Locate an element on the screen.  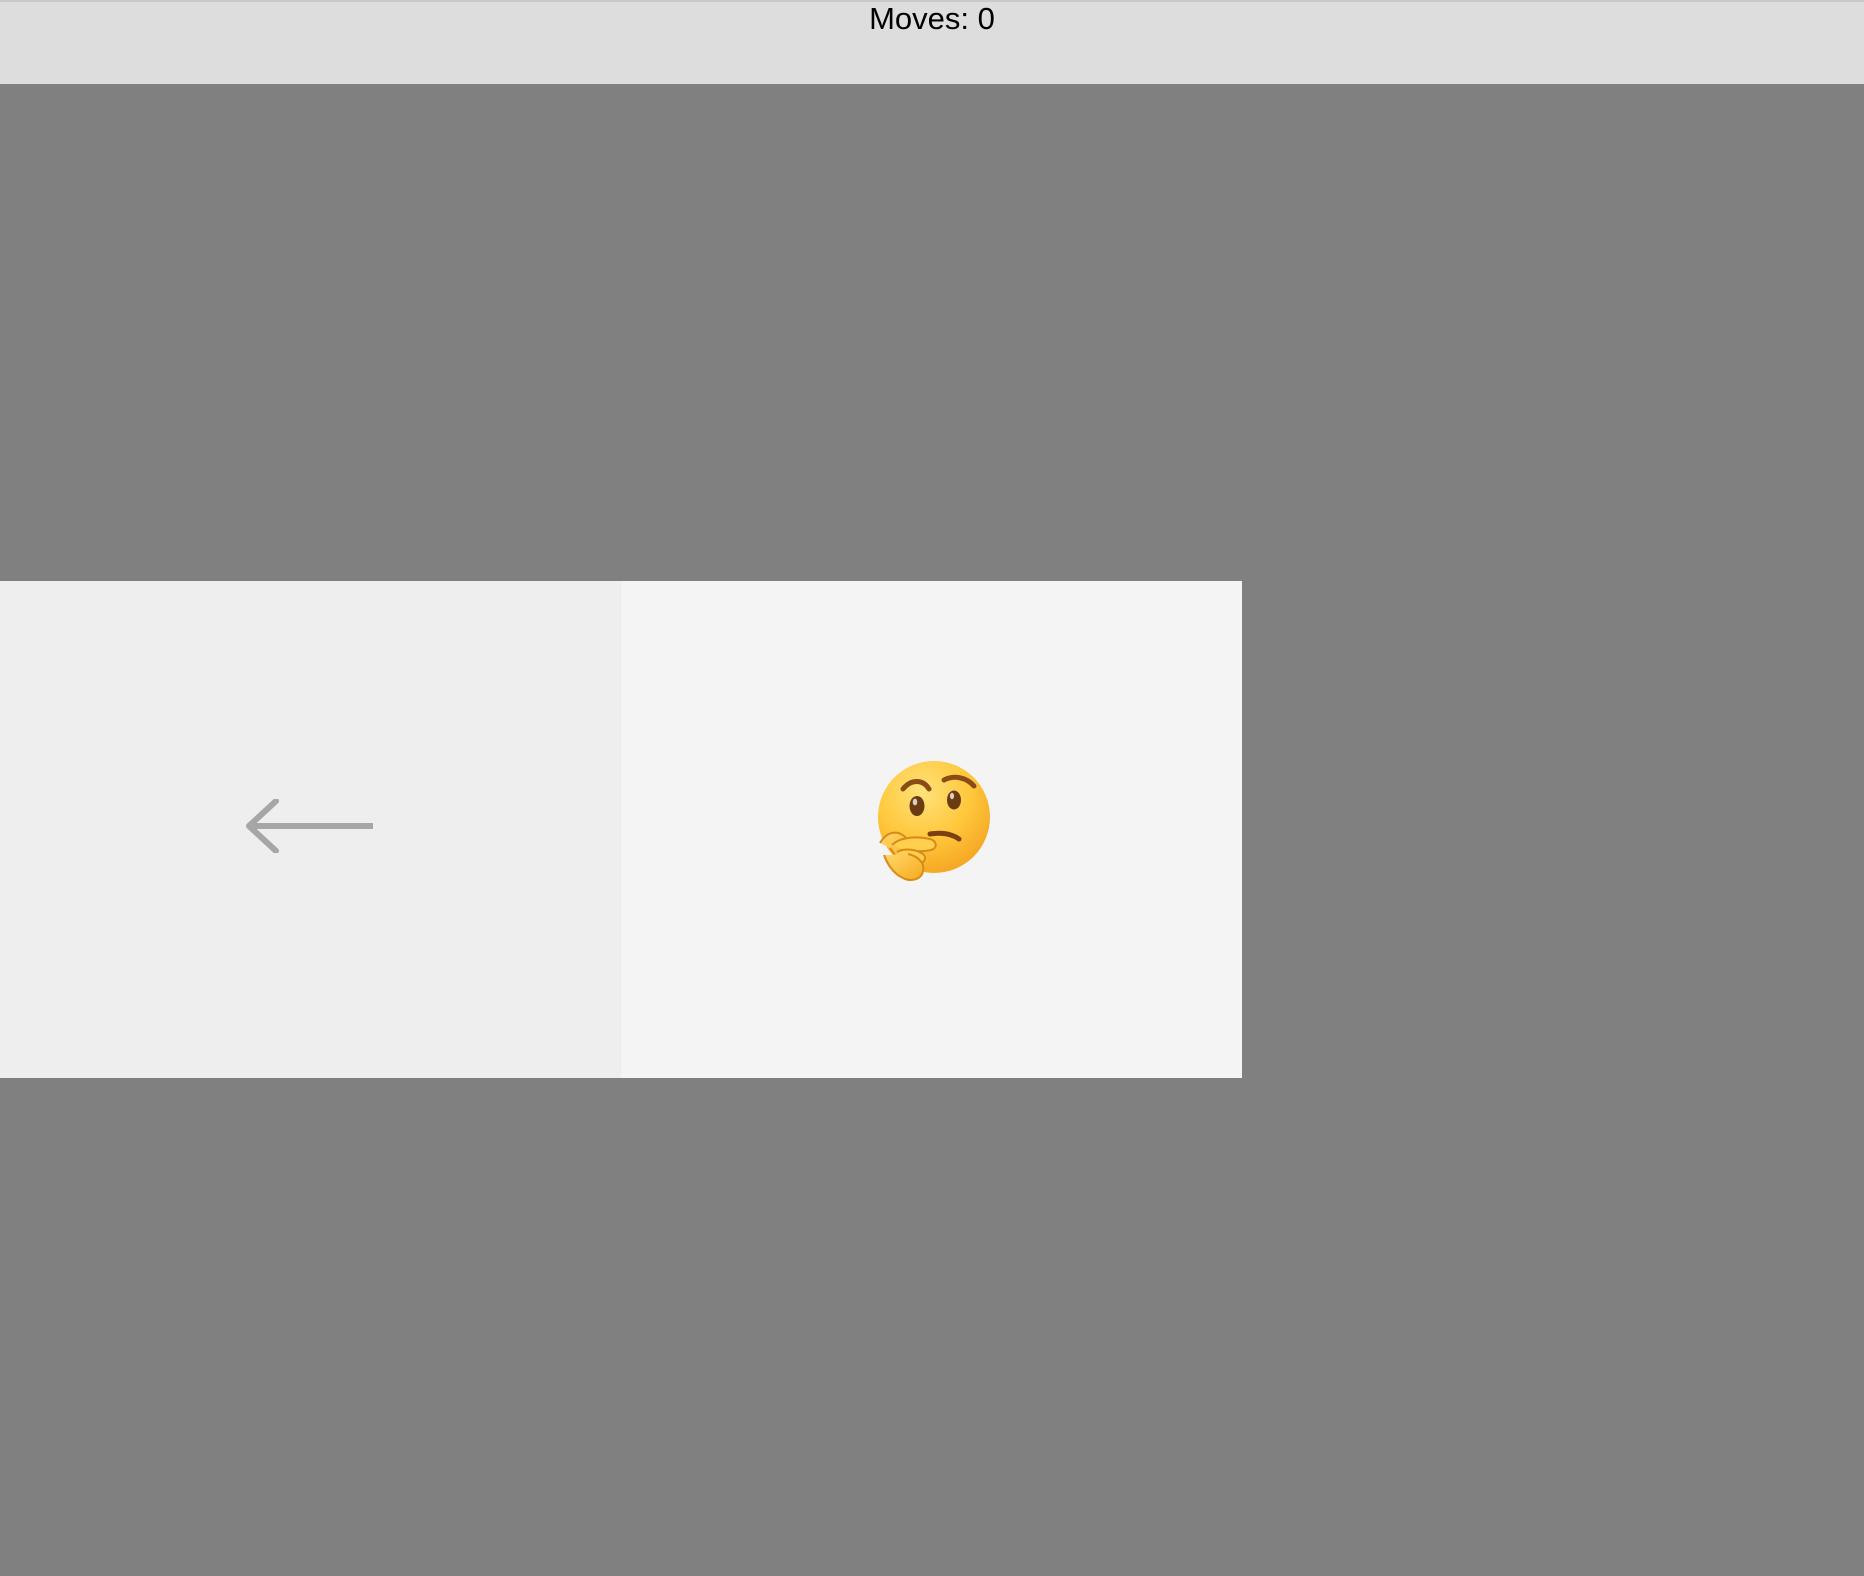
left-arrow-icon is located at coordinates (310, 826).